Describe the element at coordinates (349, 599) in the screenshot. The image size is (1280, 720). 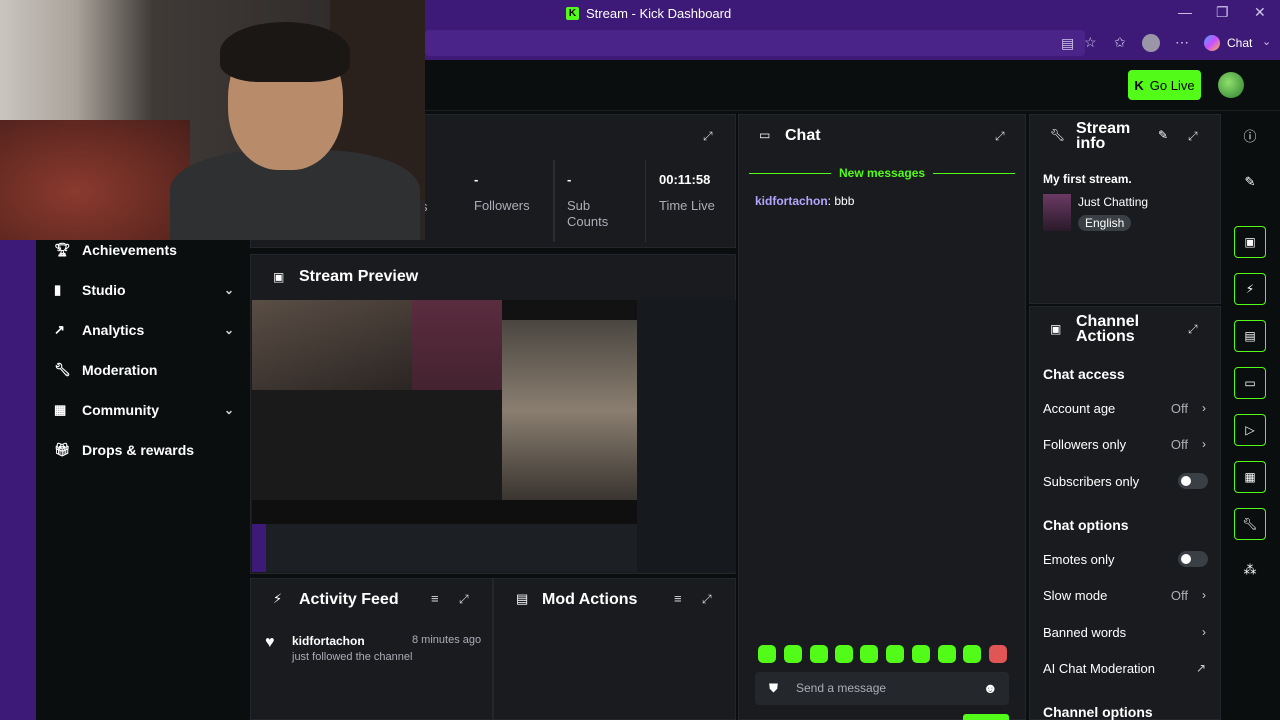
I see `activity-feed-title: Activity Feed` at that location.